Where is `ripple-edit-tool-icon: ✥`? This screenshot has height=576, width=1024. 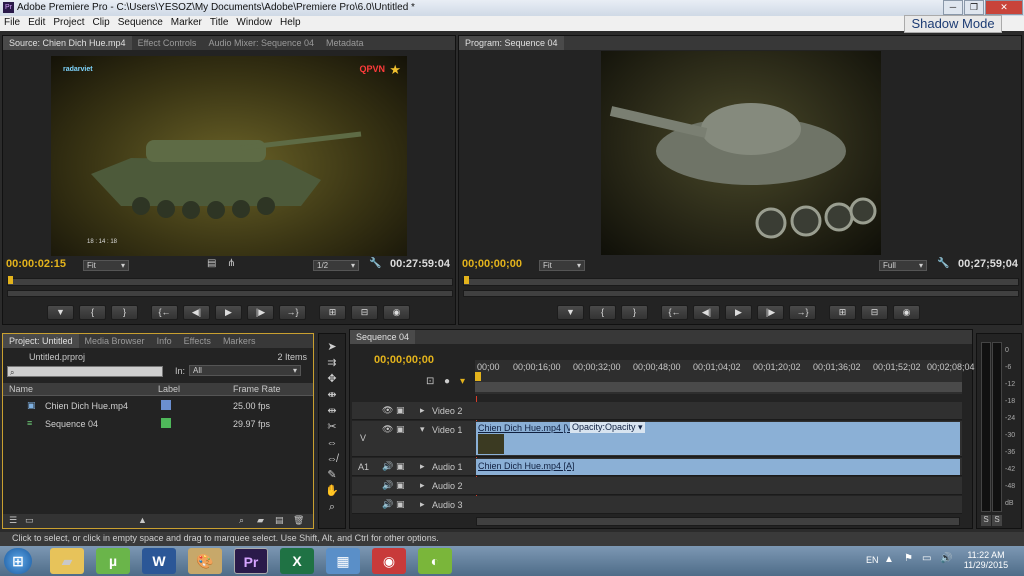
ripple-edit-tool-icon: ✥ is located at coordinates (332, 379).